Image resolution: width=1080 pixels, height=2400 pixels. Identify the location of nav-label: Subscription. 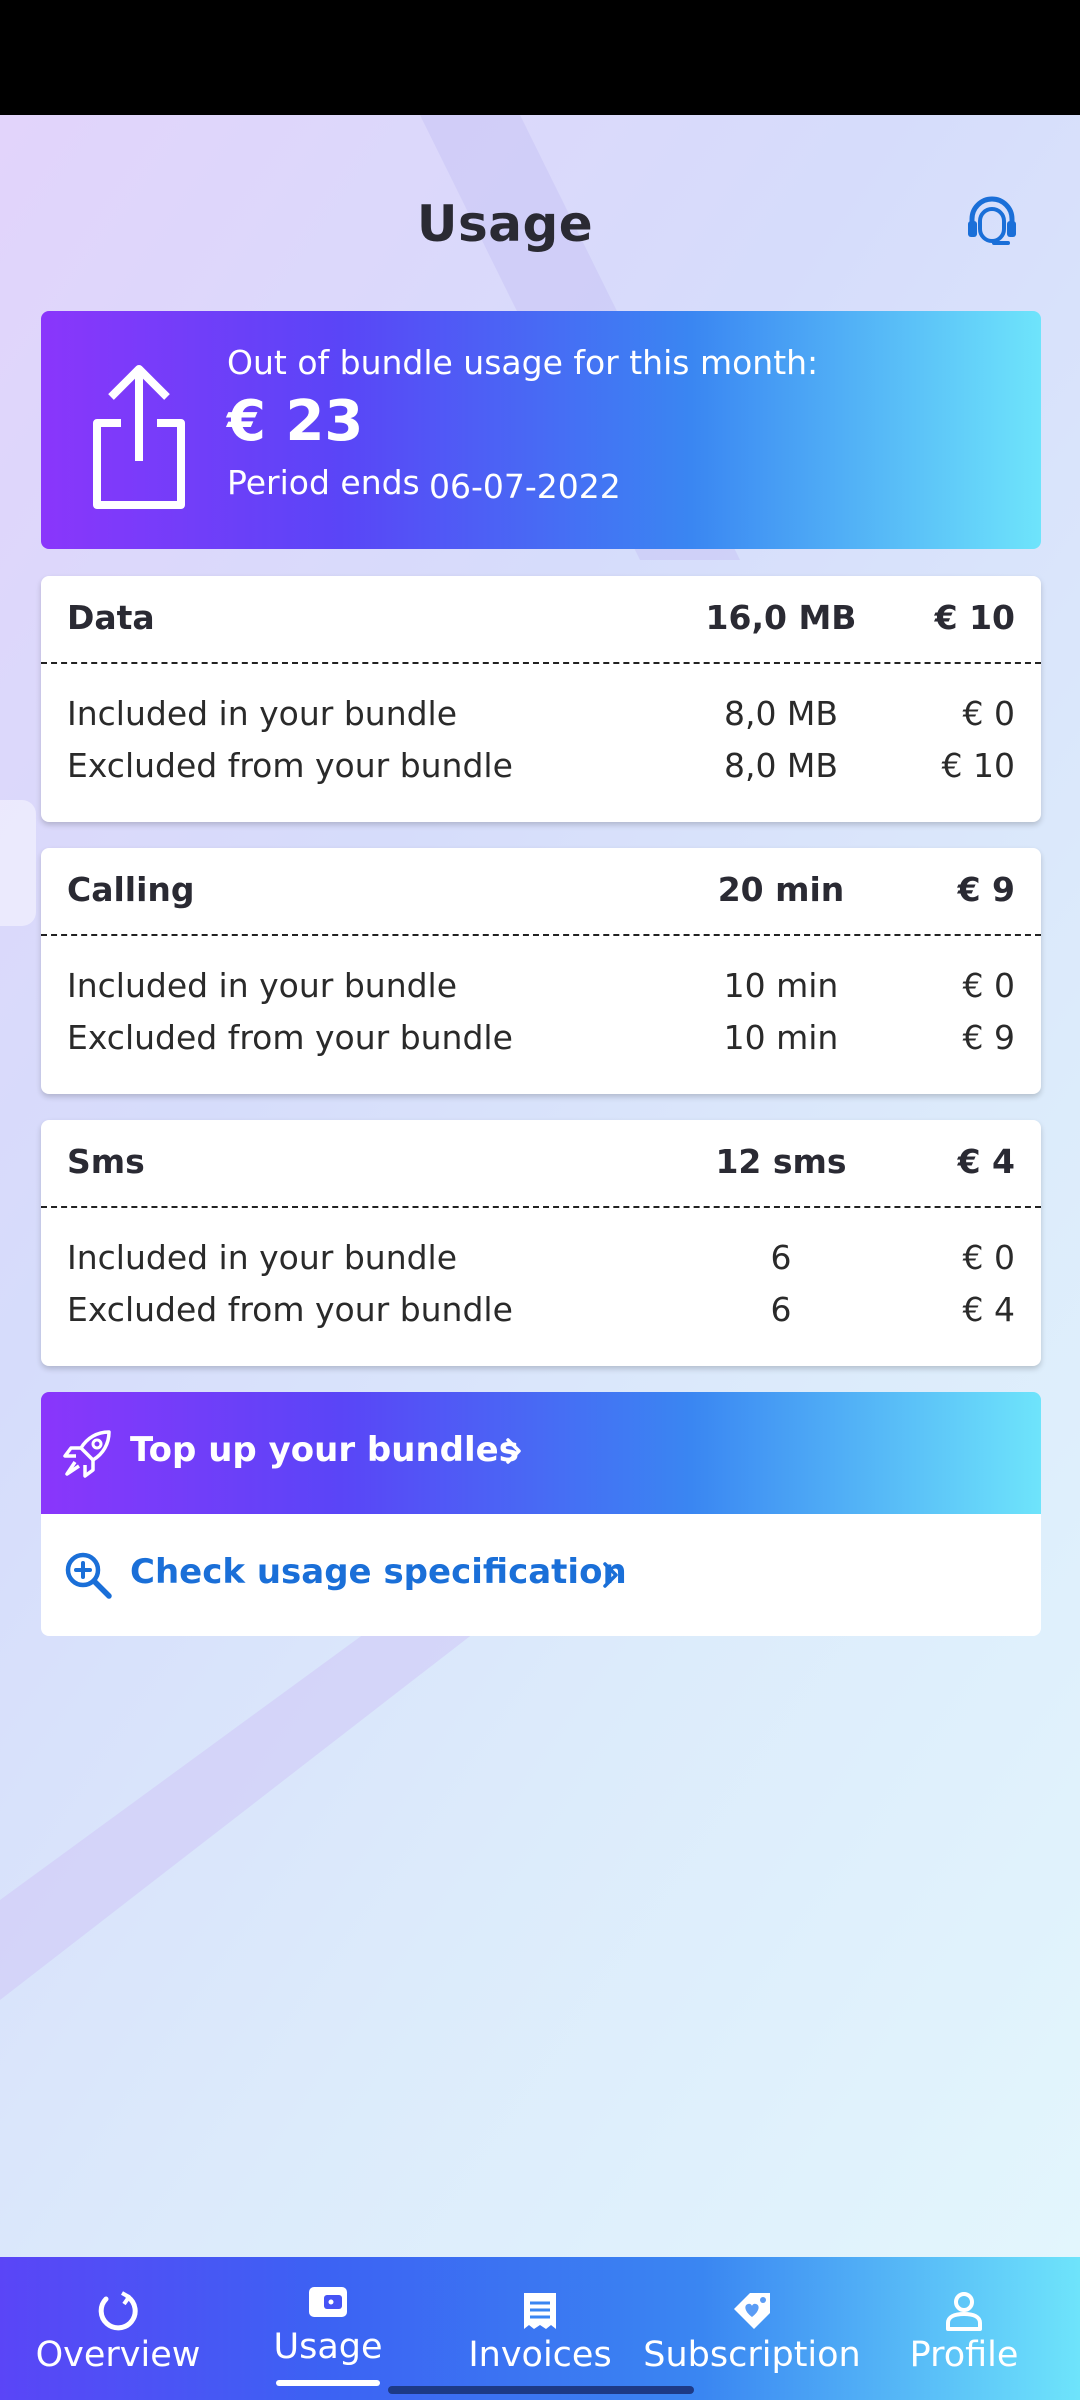
(752, 2355).